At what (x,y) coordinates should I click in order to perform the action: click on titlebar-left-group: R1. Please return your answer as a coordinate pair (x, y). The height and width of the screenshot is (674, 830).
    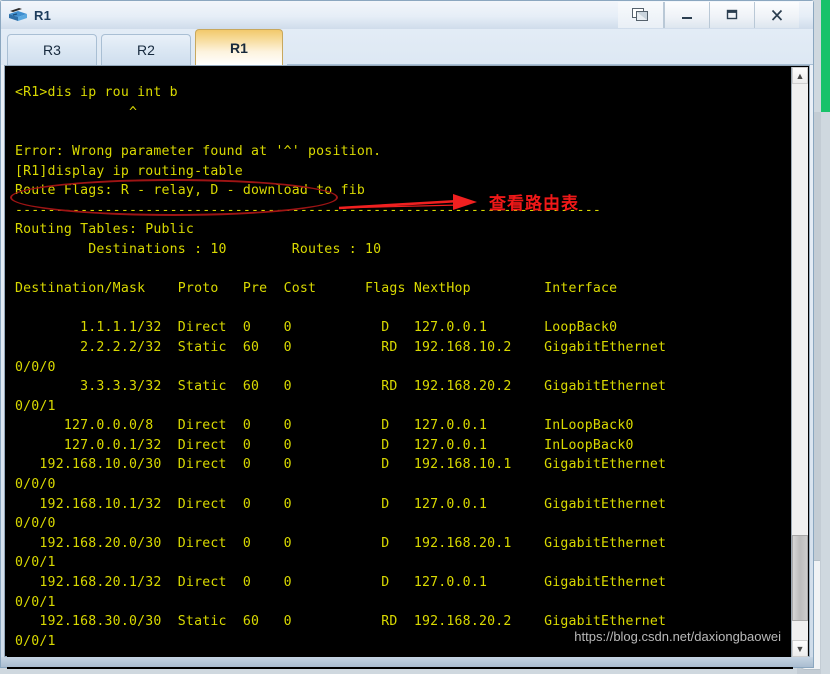
    Looking at the image, I should click on (26, 15).